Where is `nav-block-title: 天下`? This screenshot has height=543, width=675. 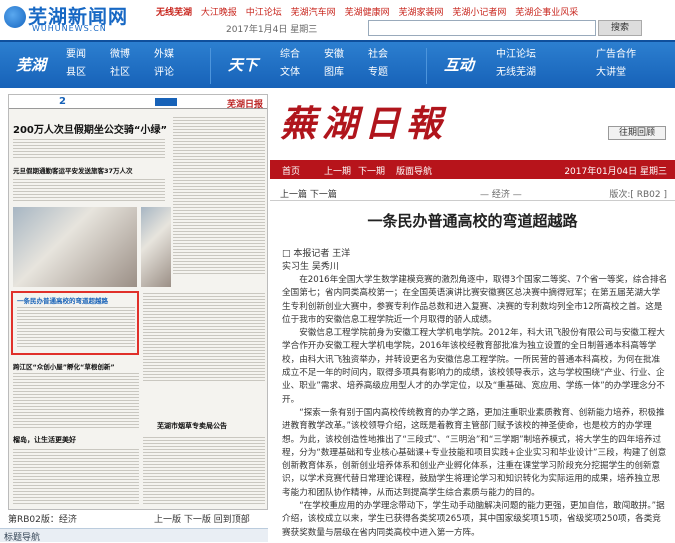 nav-block-title: 天下 is located at coordinates (243, 64).